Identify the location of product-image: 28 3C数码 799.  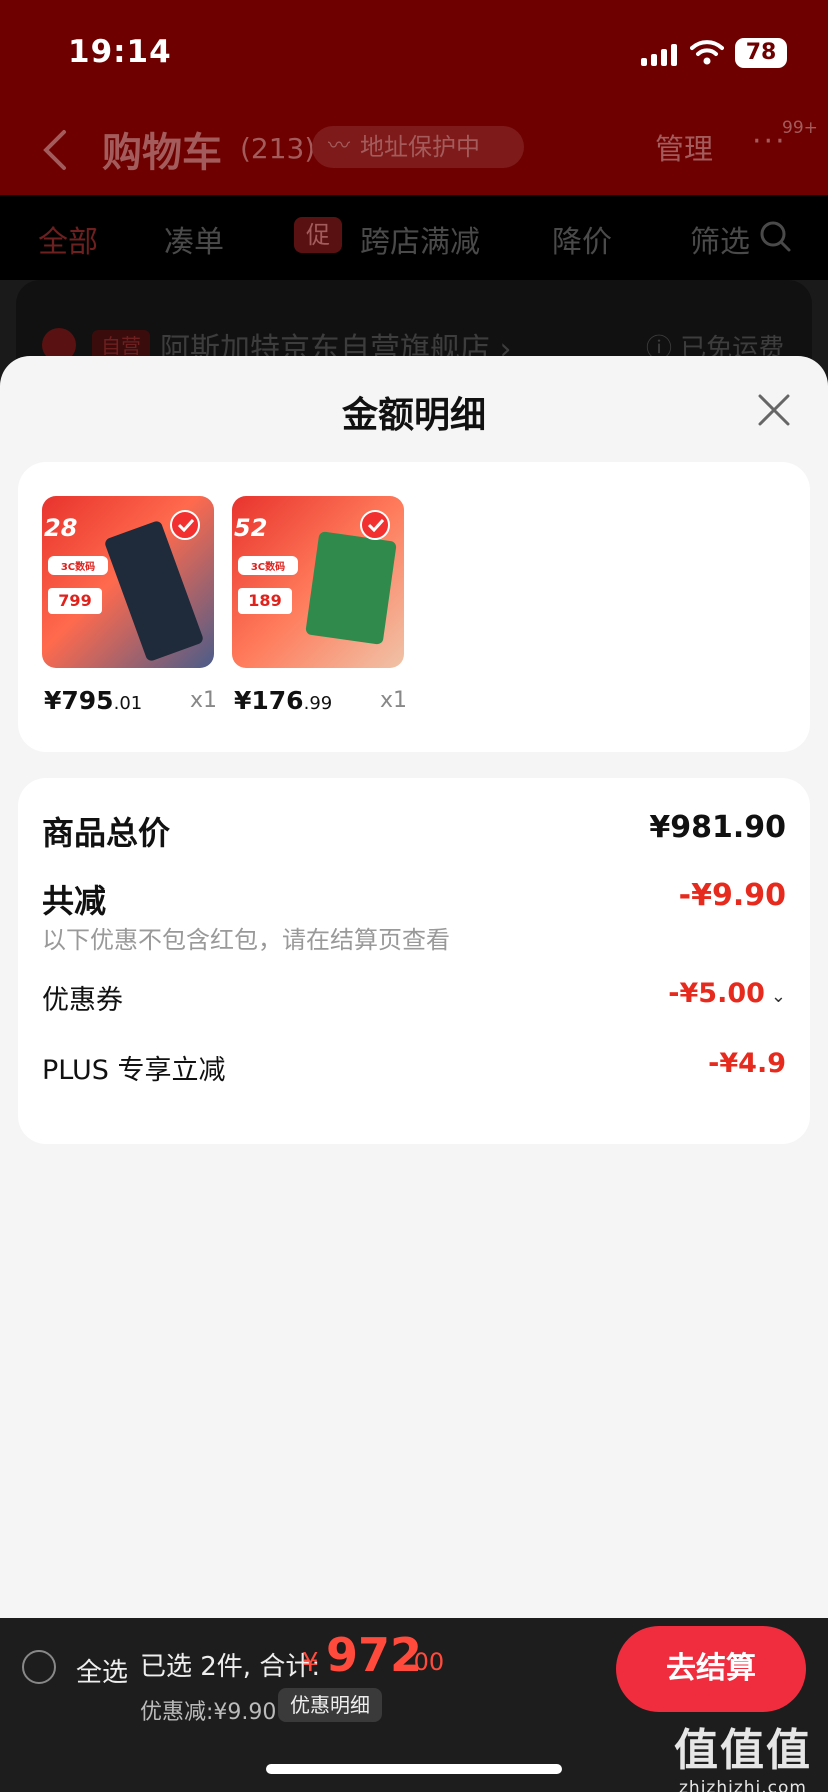
(128, 582).